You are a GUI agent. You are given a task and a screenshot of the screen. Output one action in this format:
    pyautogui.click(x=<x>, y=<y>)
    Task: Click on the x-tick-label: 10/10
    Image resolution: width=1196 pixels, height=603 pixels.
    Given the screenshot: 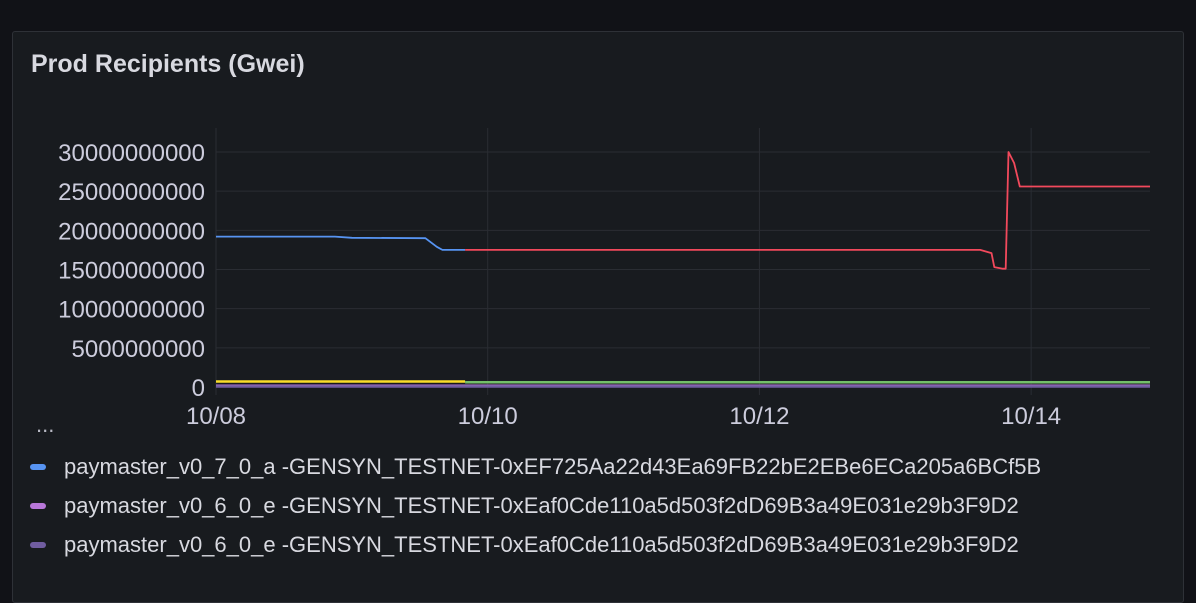 What is the action you would take?
    pyautogui.click(x=488, y=416)
    